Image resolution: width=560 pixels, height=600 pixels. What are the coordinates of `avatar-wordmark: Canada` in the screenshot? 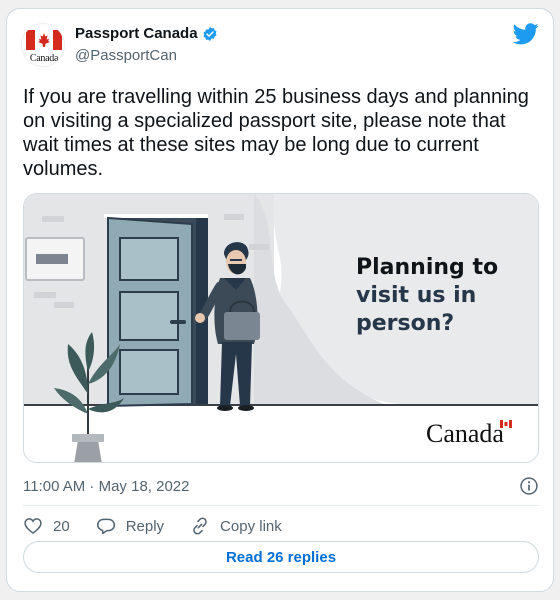 It's located at (44, 58).